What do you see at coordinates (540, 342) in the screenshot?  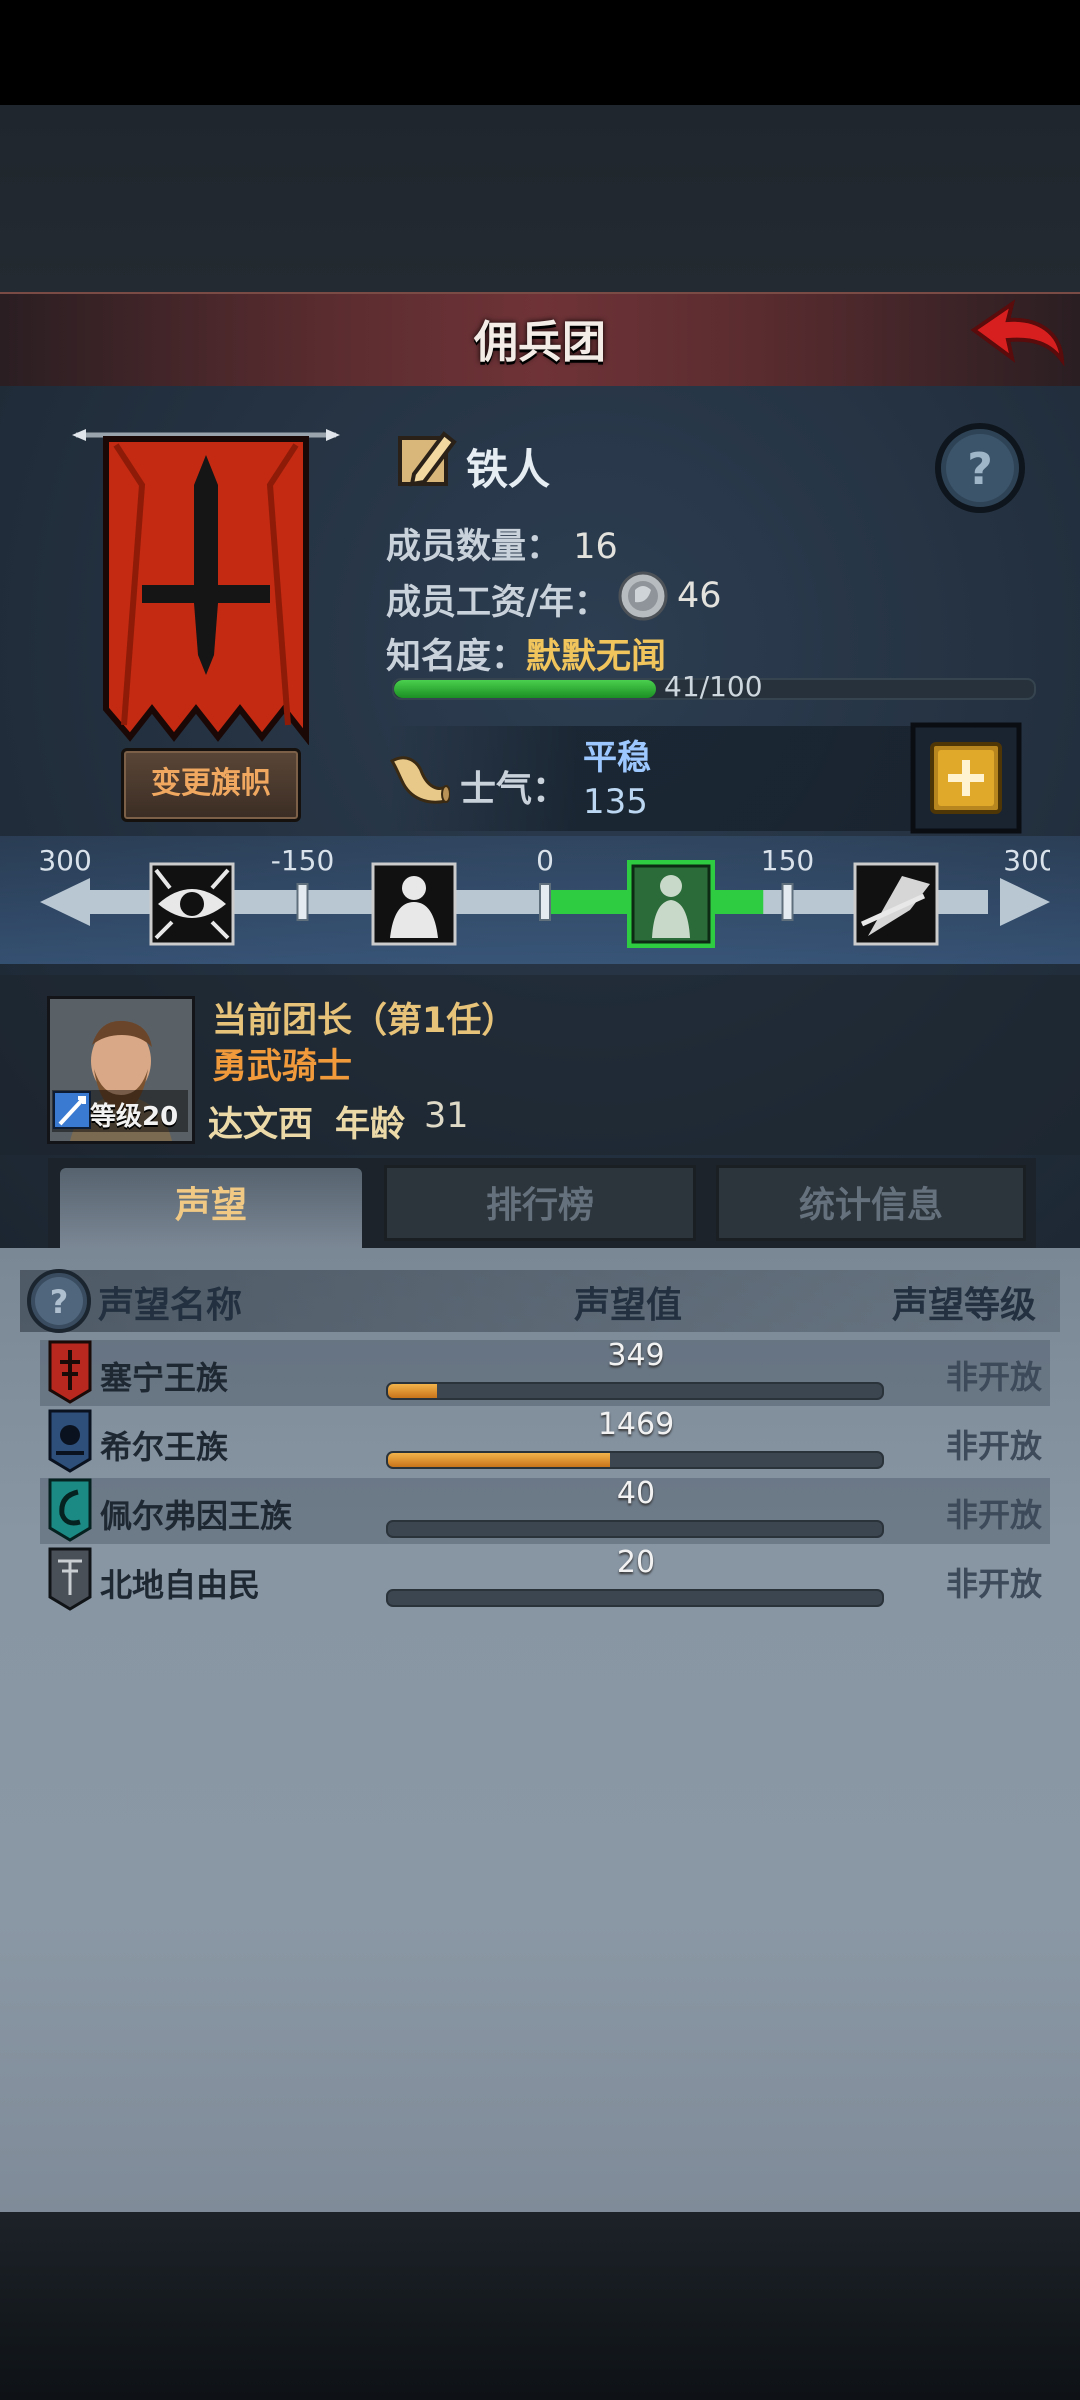 I see `page-title: 佣兵团` at bounding box center [540, 342].